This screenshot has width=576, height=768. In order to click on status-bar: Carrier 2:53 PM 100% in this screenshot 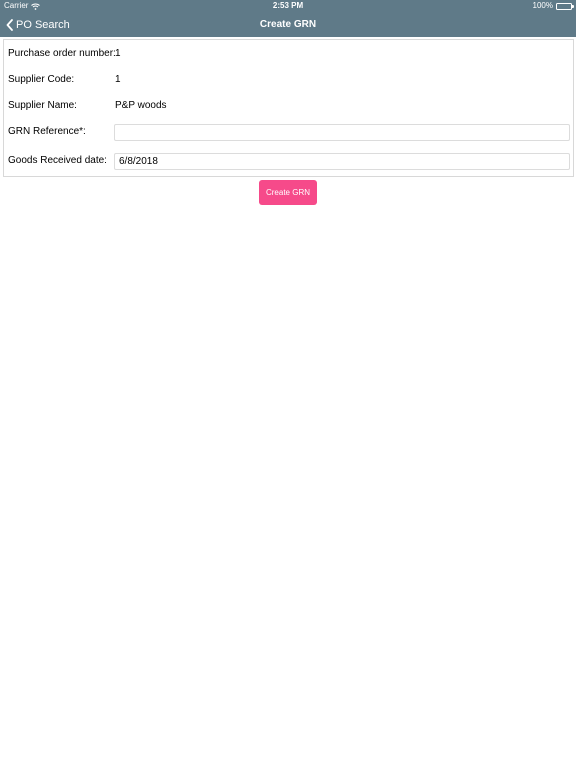, I will do `click(288, 6)`.